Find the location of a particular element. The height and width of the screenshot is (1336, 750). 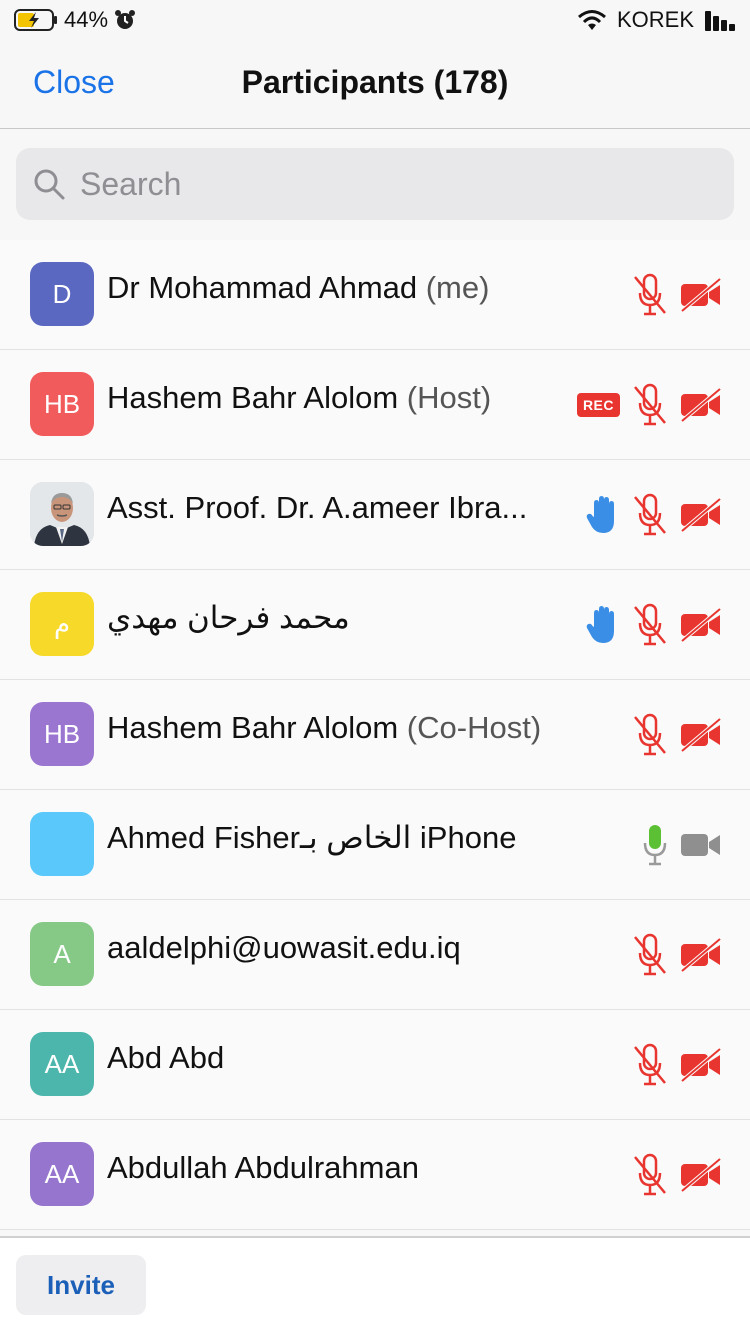

search-area is located at coordinates (375, 183).